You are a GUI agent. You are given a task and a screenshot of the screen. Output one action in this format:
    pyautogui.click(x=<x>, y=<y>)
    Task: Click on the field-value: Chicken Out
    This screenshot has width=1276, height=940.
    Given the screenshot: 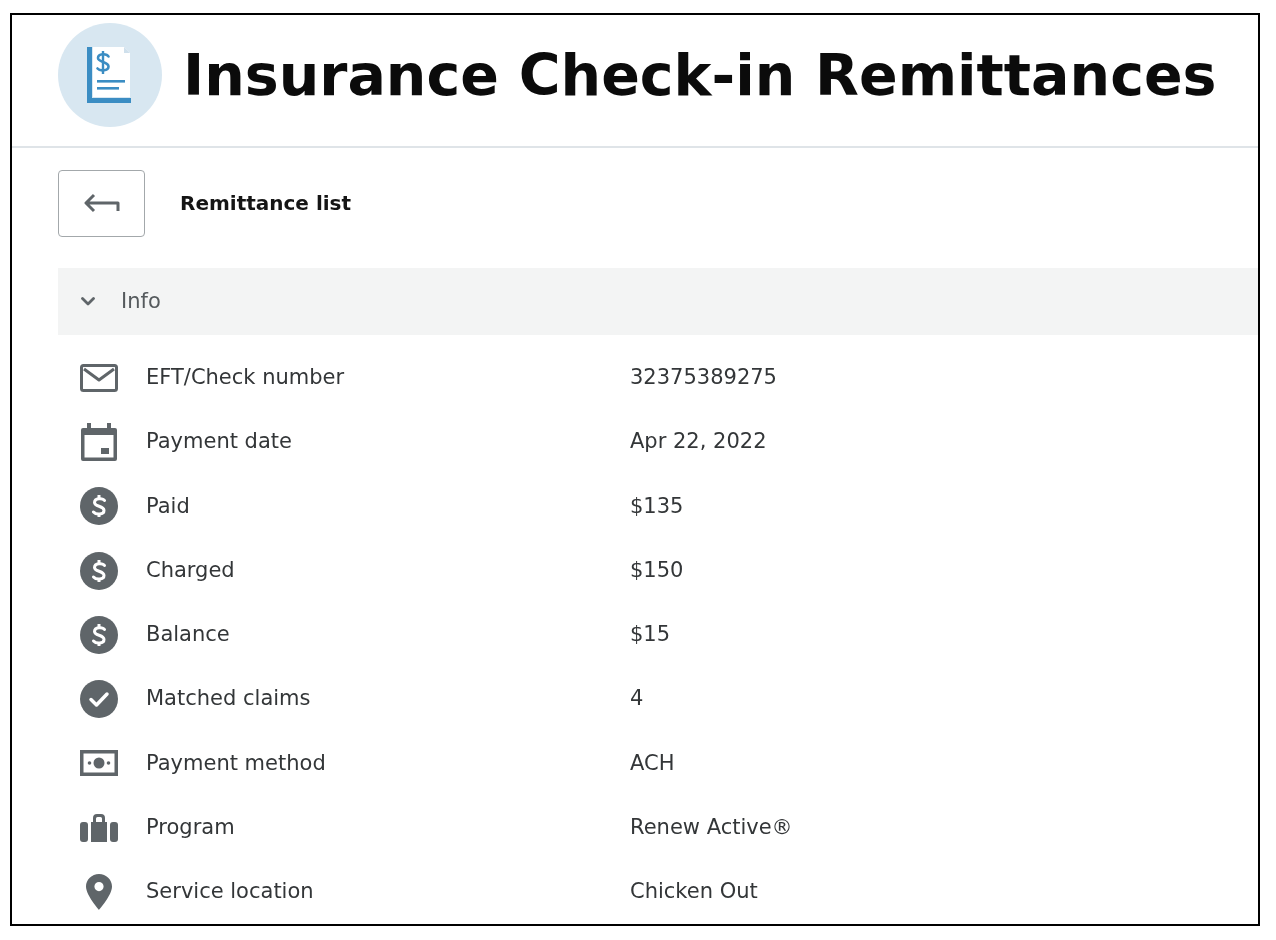 What is the action you would take?
    pyautogui.click(x=694, y=892)
    